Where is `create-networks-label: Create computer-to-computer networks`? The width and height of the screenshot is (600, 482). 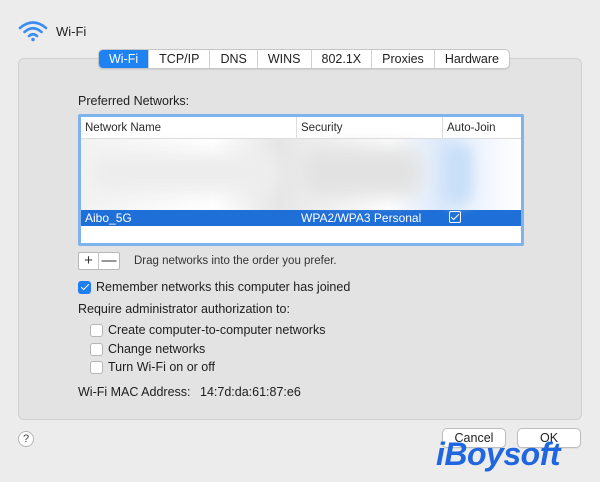
create-networks-label: Create computer-to-computer networks is located at coordinates (217, 330).